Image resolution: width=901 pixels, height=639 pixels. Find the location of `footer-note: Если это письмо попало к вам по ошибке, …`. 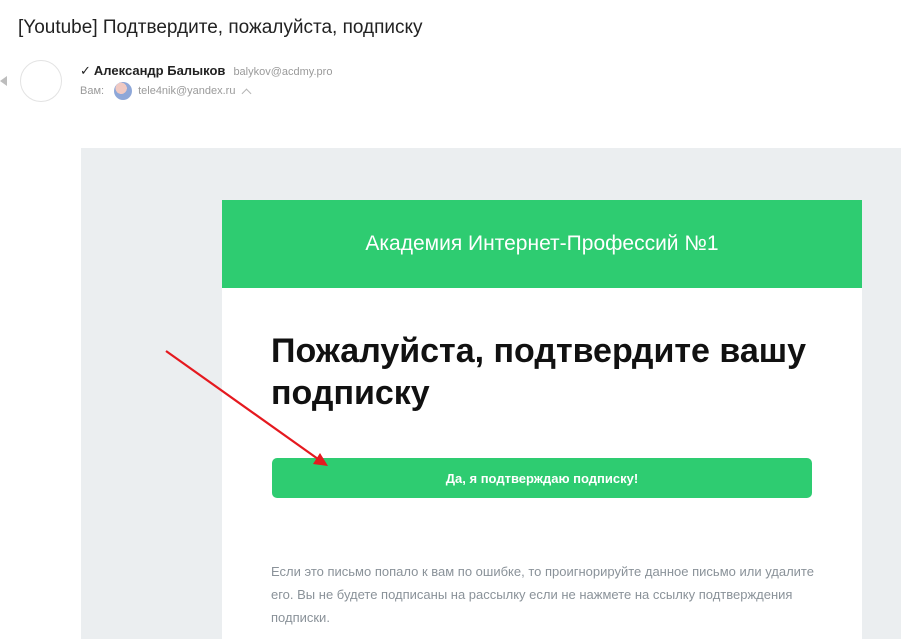

footer-note: Если это письмо попало к вам по ошибке, … is located at coordinates (542, 594).